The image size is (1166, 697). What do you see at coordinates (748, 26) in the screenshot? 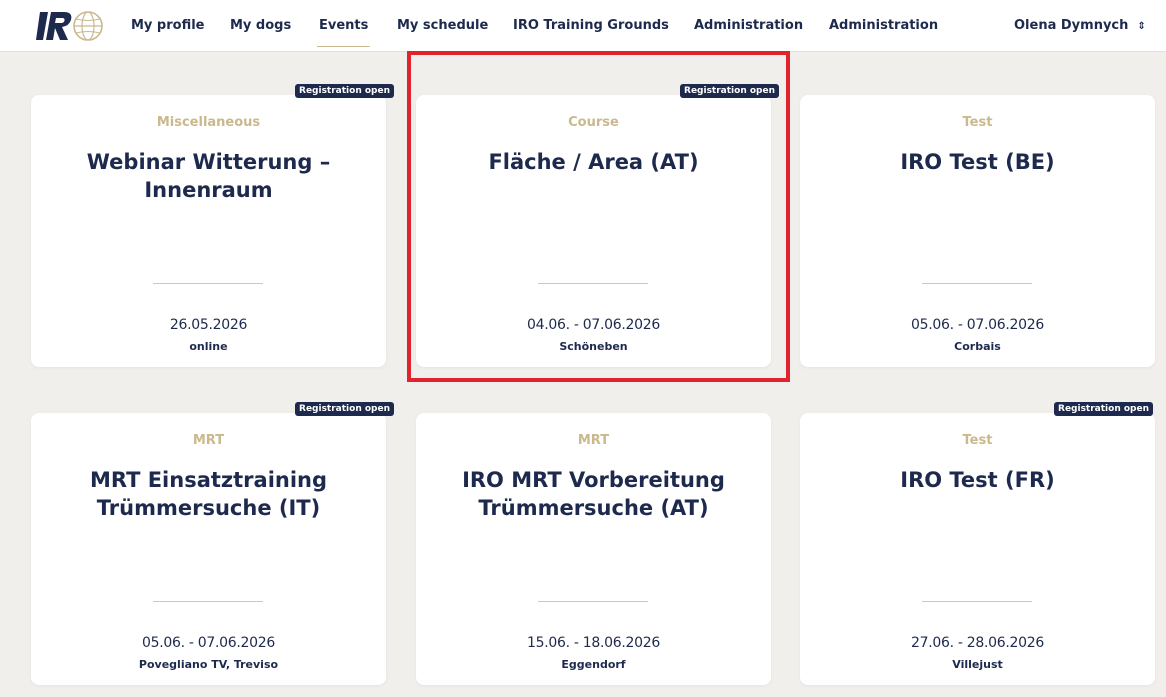
I see `nav-administration-1: Administration` at bounding box center [748, 26].